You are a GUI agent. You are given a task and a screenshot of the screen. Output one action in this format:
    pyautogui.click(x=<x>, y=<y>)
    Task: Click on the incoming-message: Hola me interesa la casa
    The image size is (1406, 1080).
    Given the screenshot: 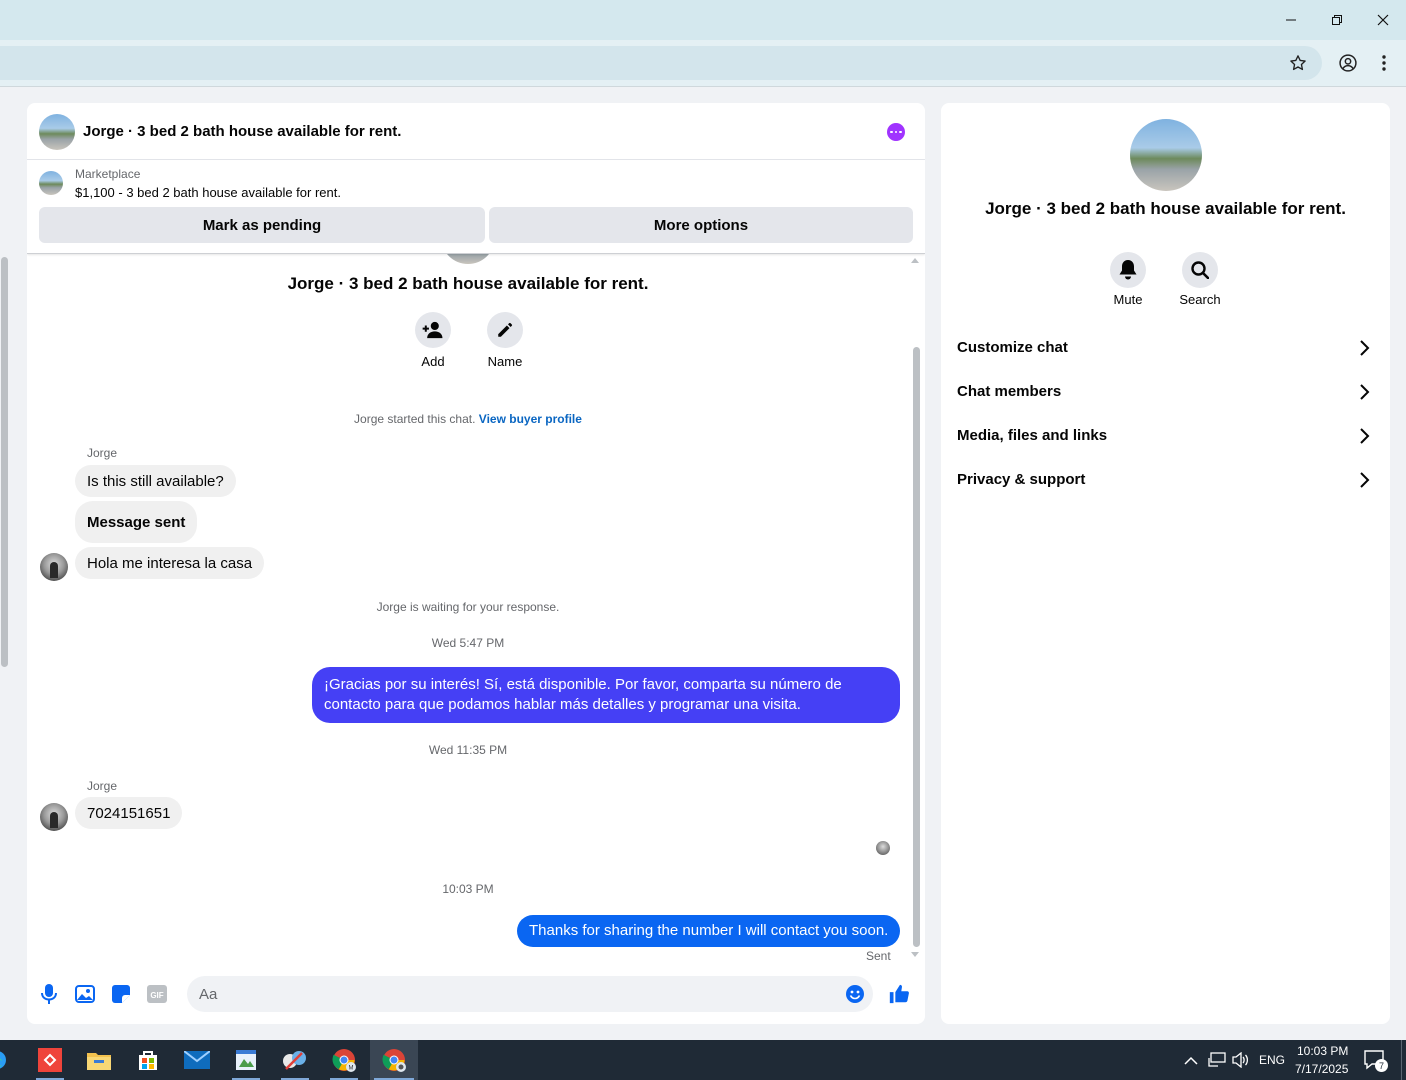 What is the action you would take?
    pyautogui.click(x=170, y=563)
    